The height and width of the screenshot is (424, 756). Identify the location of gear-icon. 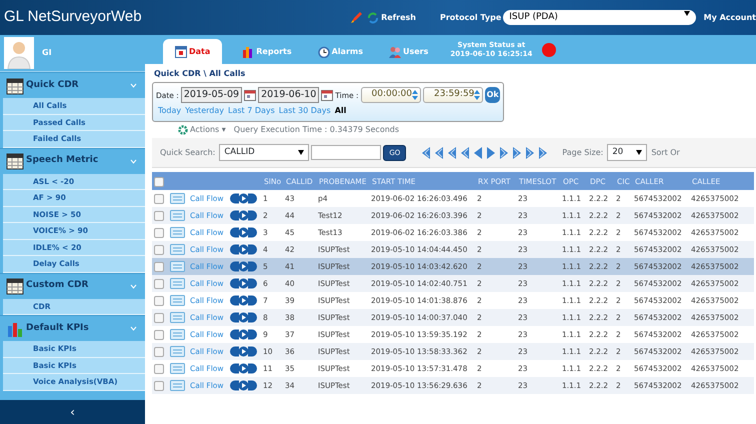
(183, 130).